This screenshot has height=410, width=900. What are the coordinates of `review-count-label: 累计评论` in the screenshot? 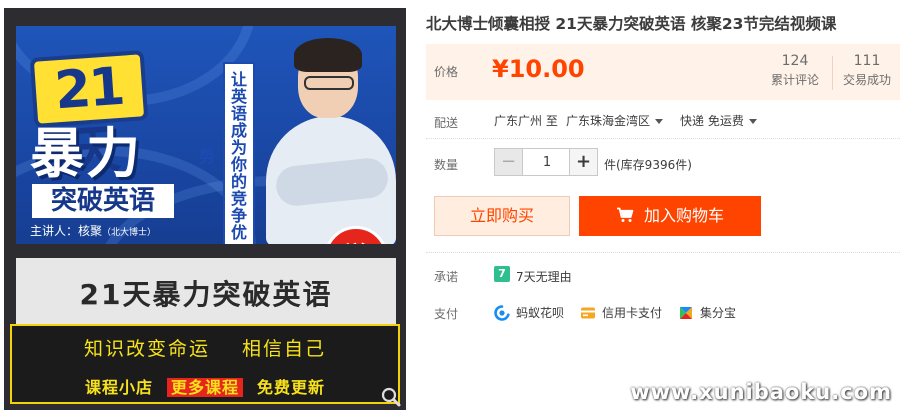 It's located at (794, 80).